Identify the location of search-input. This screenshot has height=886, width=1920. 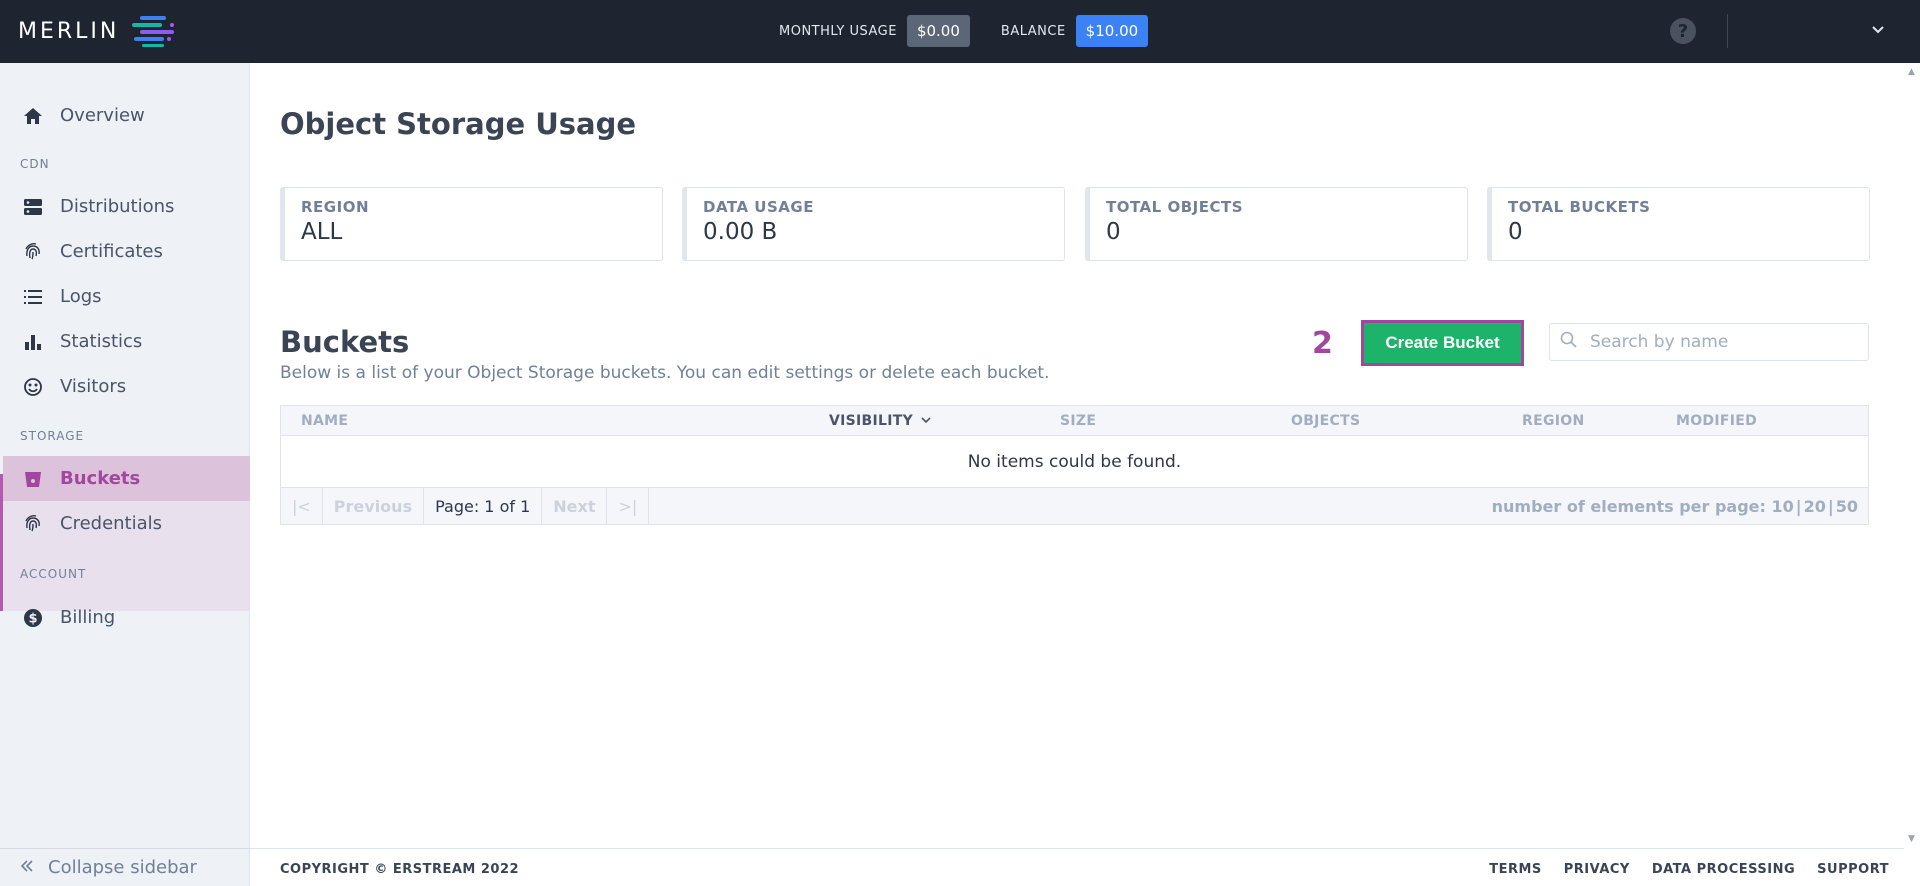
(1720, 342).